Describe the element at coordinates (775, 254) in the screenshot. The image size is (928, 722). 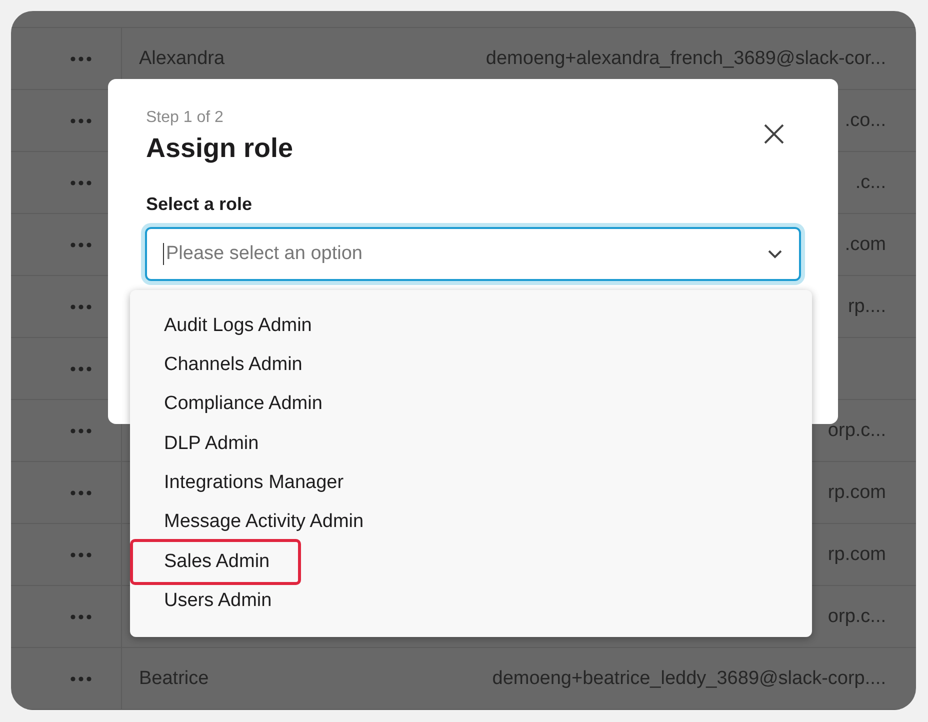
I see `chevron-down-icon` at that location.